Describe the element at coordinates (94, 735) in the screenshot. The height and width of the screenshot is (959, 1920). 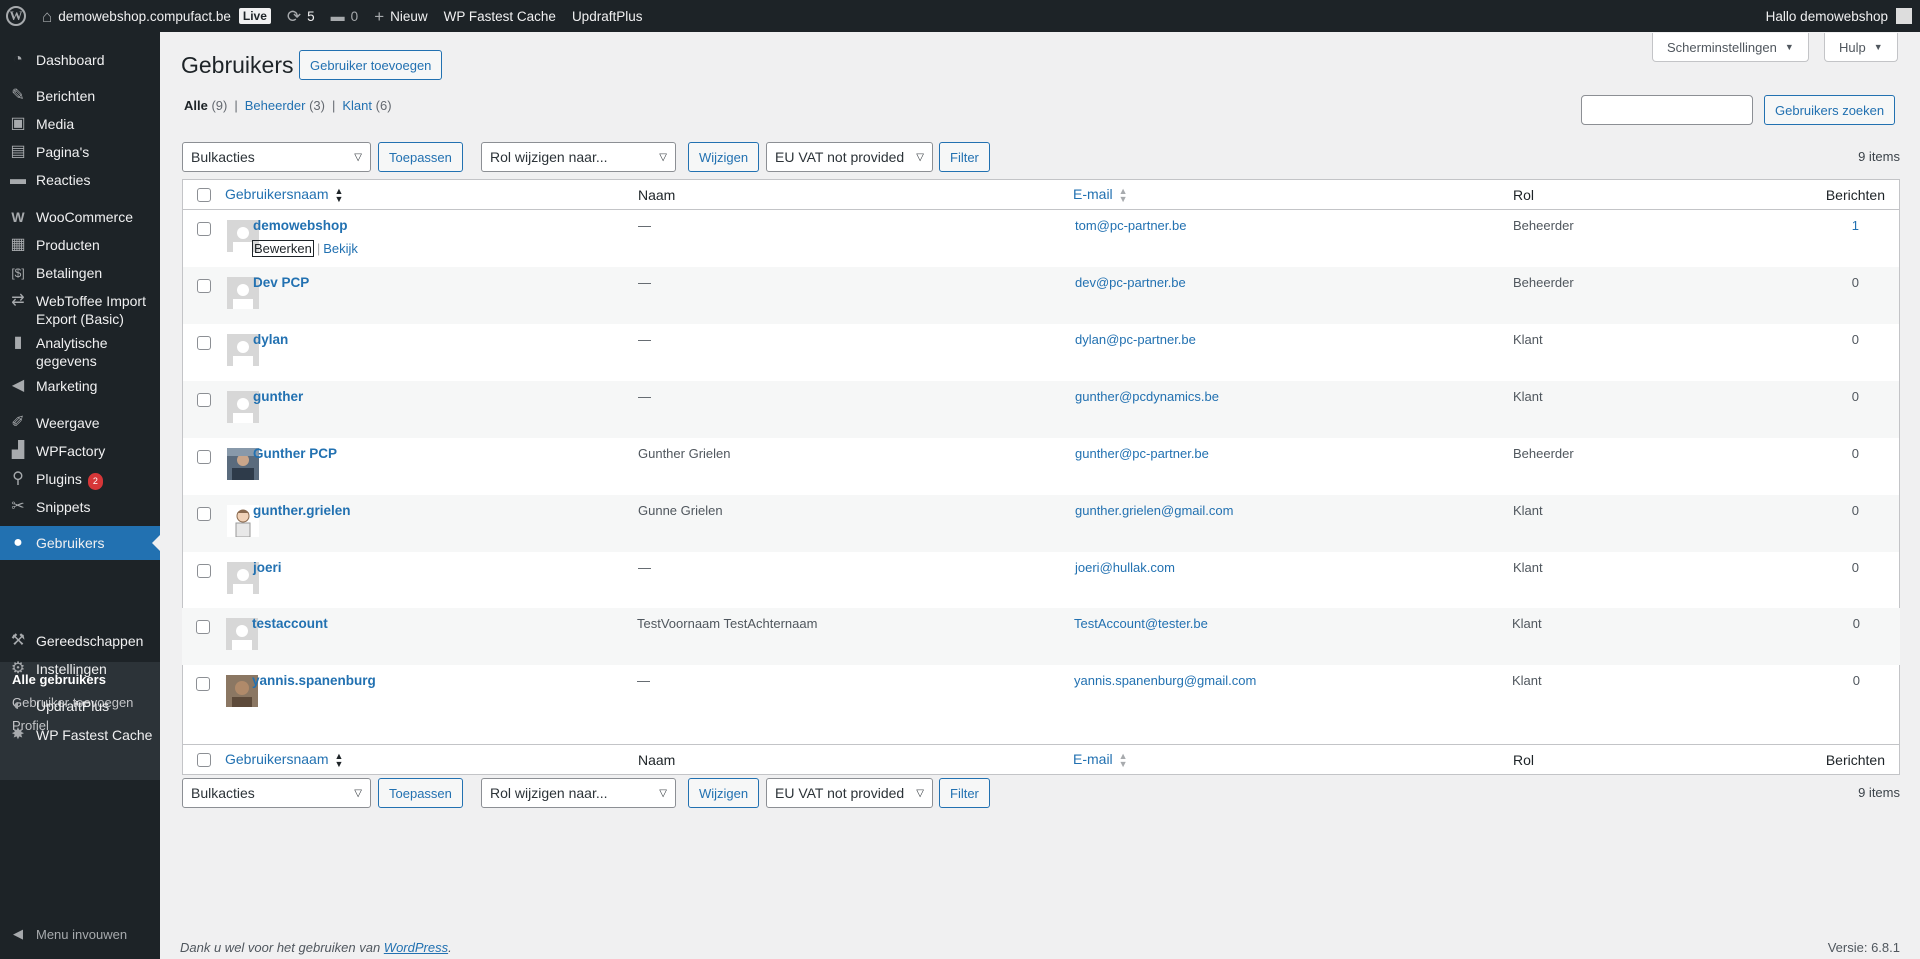
I see `sidebar-item-label: WP Fastest Cache` at that location.